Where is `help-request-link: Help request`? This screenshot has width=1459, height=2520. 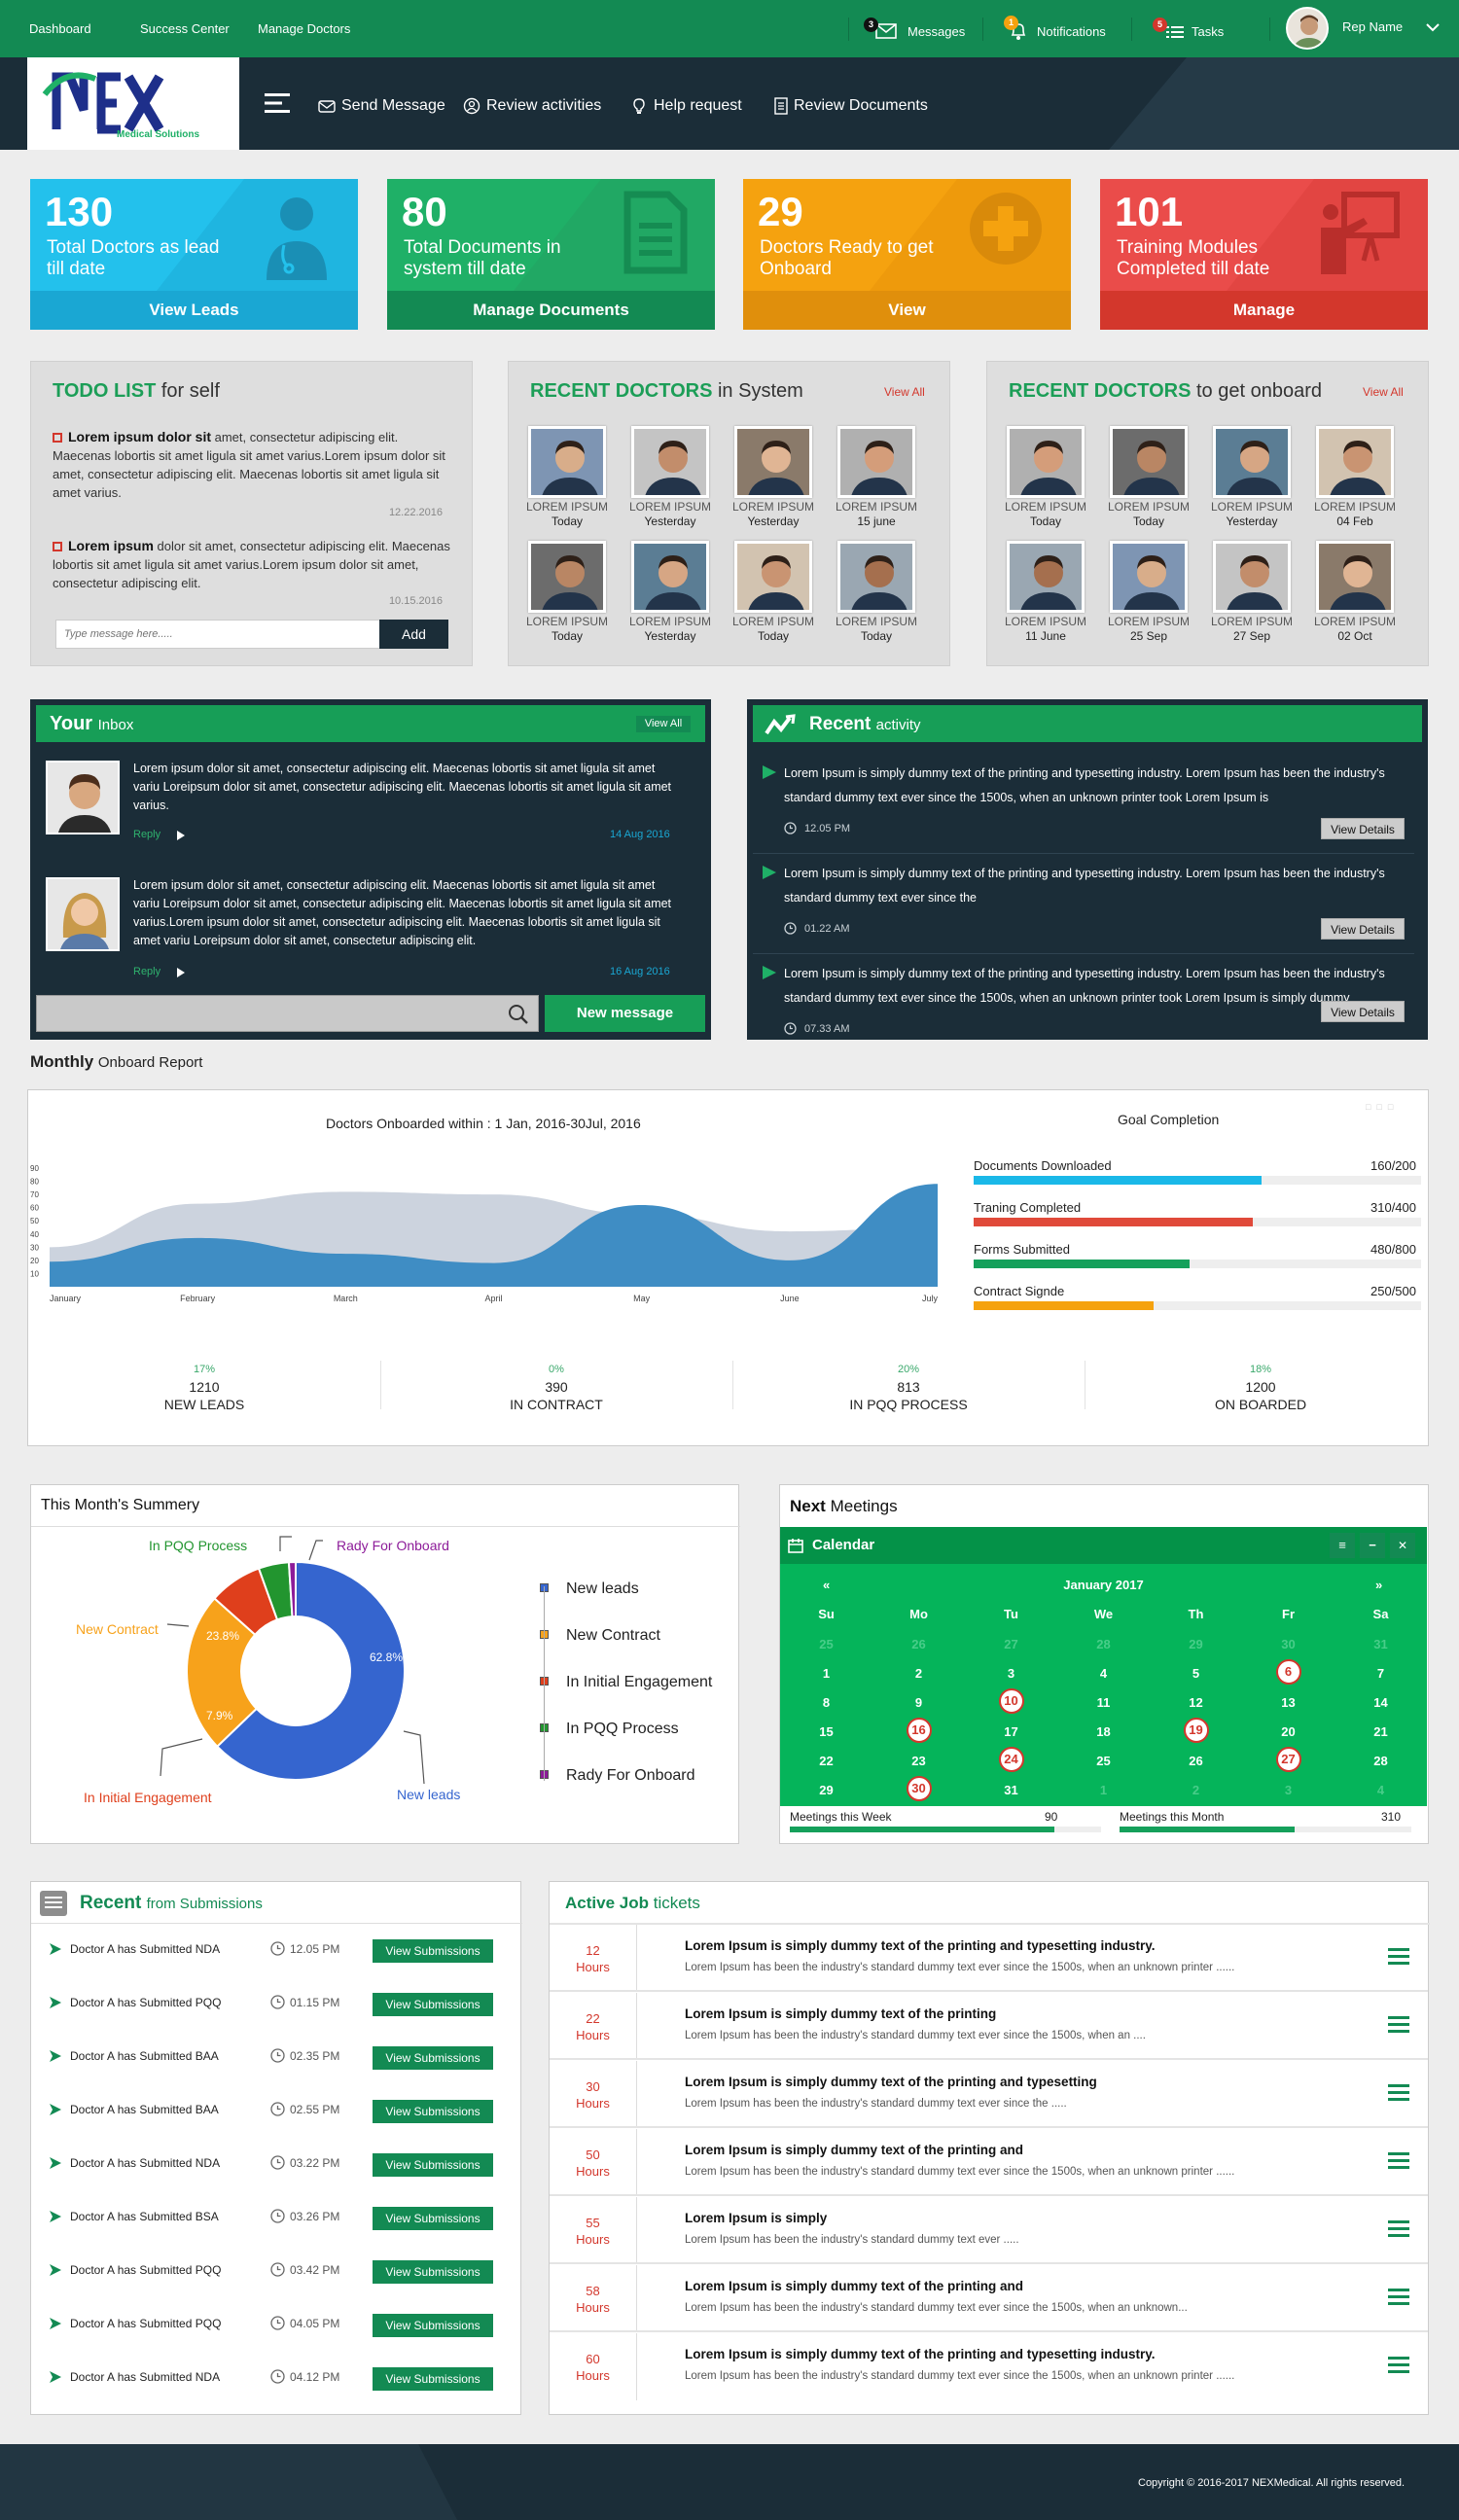 help-request-link: Help request is located at coordinates (686, 106).